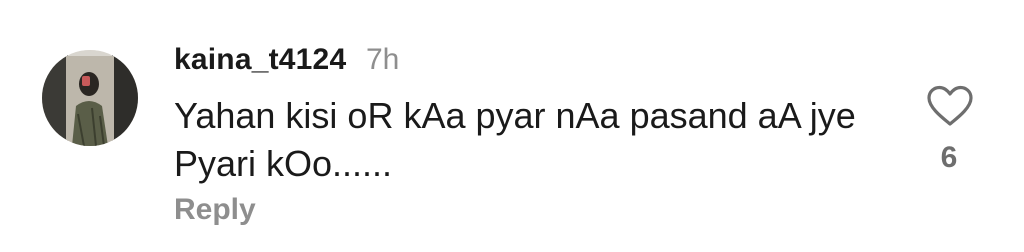 This screenshot has height=252, width=1024. What do you see at coordinates (949, 157) in the screenshot?
I see `like-count: 6` at bounding box center [949, 157].